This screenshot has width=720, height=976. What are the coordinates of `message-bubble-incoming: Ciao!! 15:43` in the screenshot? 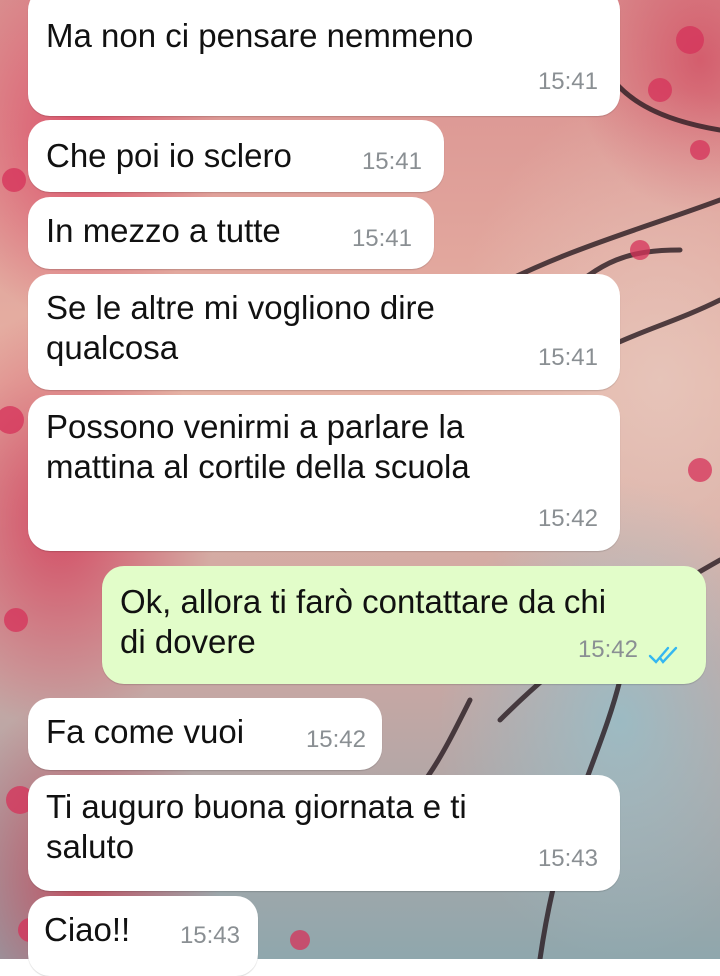 It's located at (143, 936).